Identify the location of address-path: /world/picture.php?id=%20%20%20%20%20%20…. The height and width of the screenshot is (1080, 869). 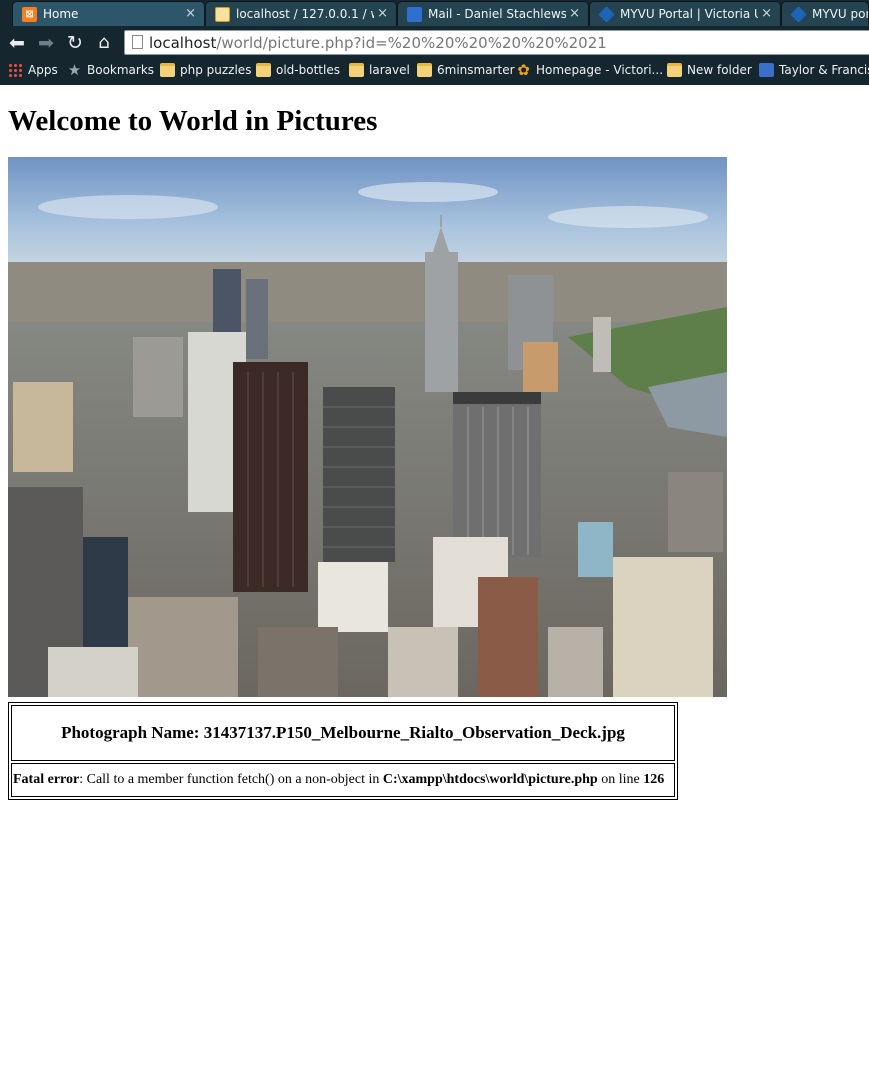
(411, 43).